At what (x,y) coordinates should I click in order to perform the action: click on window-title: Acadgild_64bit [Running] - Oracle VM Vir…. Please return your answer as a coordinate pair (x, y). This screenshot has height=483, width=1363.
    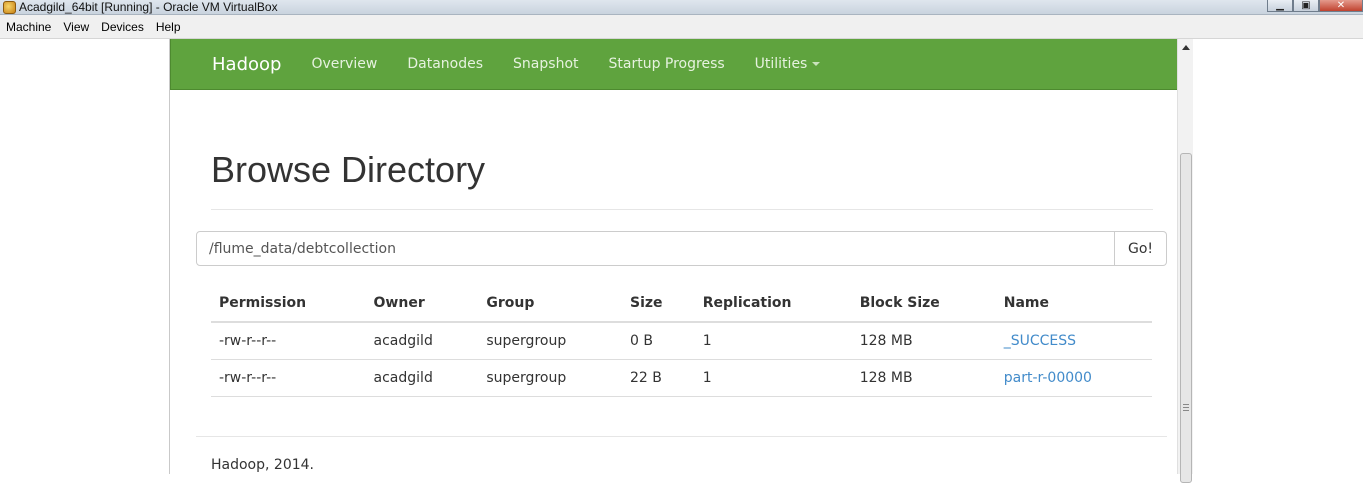
    Looking at the image, I should click on (148, 7).